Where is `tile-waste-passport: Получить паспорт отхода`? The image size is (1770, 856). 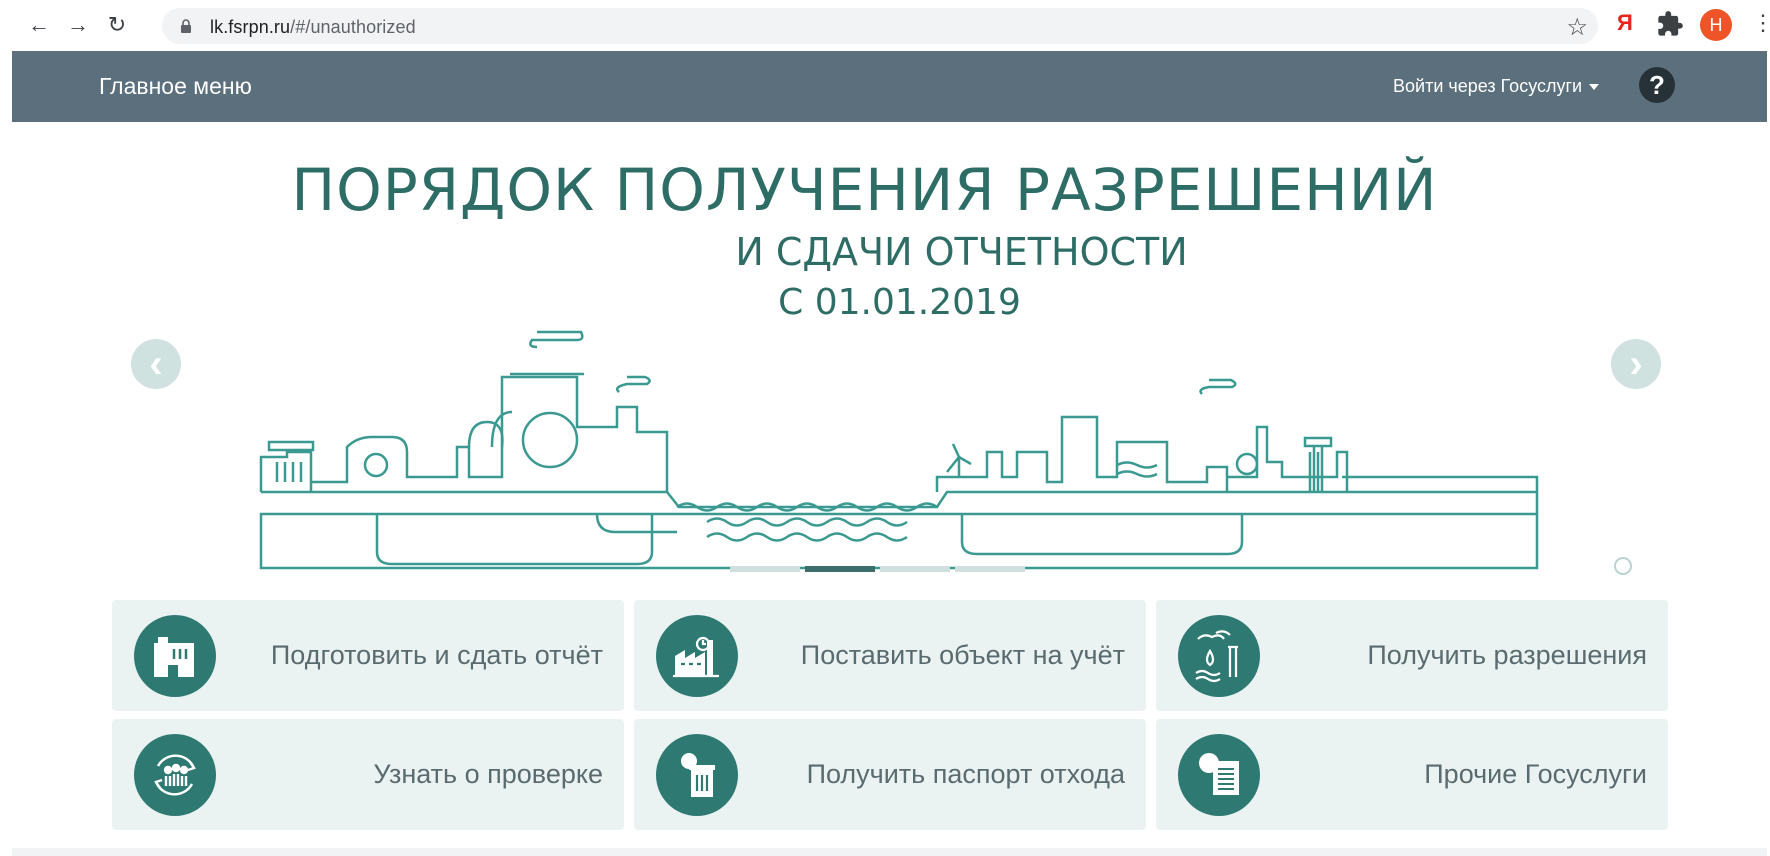
tile-waste-passport: Получить паспорт отхода is located at coordinates (890, 774).